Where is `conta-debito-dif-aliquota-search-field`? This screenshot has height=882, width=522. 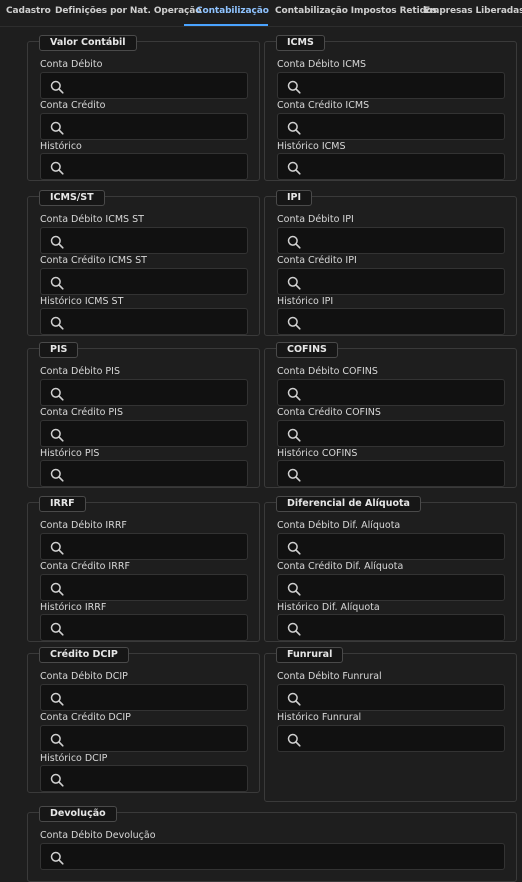
conta-debito-dif-aliquota-search-field is located at coordinates (391, 546).